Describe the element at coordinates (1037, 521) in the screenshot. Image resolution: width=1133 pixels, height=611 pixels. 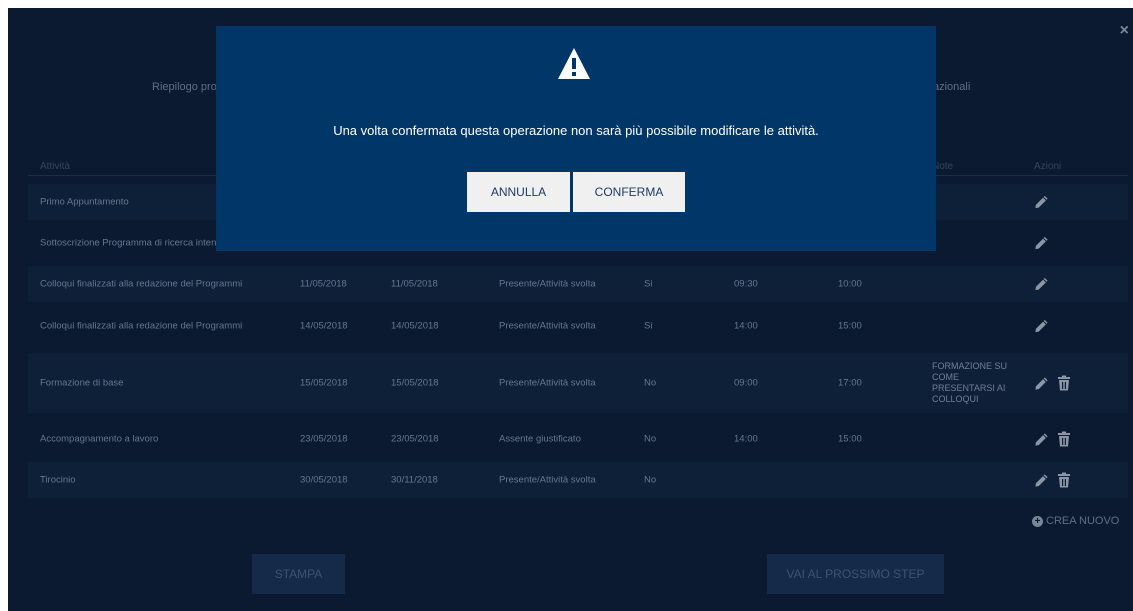
I see `plus-circle-icon: +` at that location.